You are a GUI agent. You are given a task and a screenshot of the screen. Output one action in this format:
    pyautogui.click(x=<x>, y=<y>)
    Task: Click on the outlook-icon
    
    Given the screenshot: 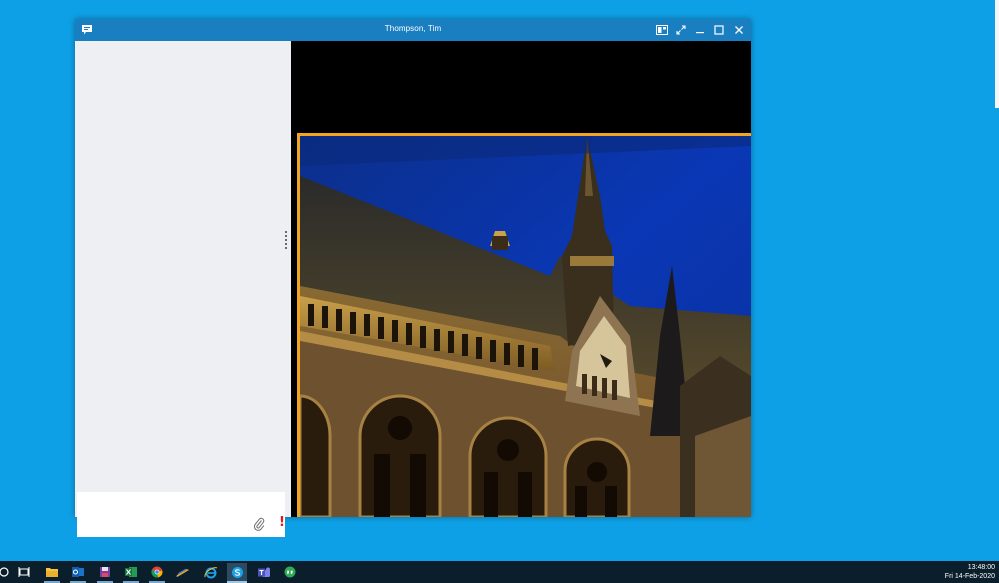 What is the action you would take?
    pyautogui.click(x=78, y=572)
    